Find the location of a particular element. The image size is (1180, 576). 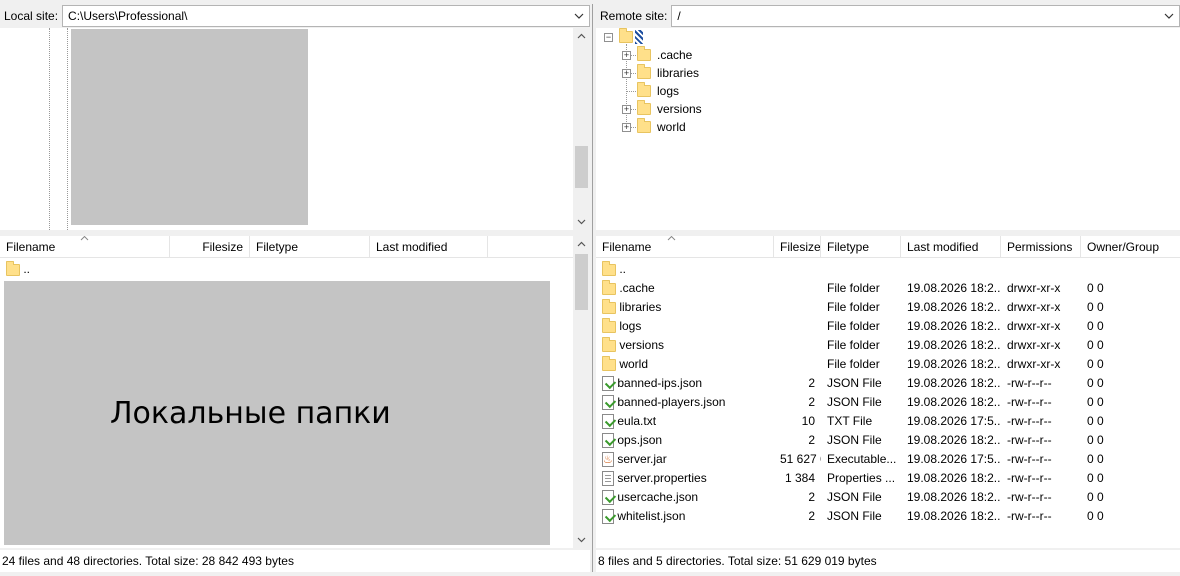

tree-node: + versions is located at coordinates (662, 109).